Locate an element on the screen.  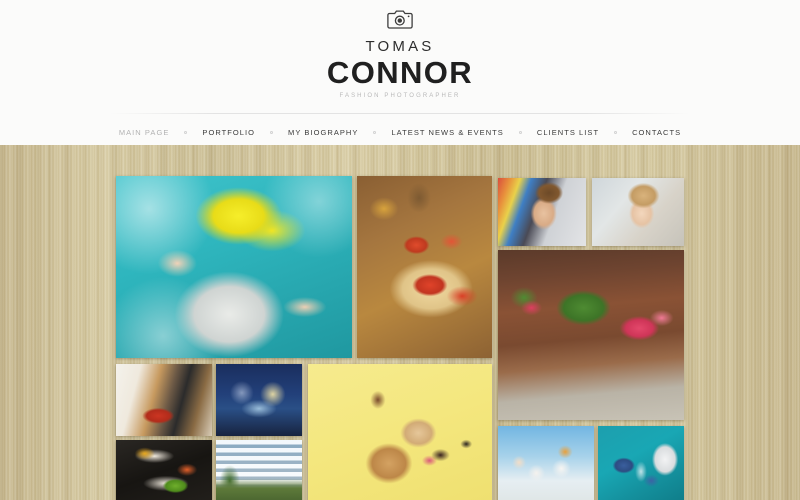
gallery-item-interior is located at coordinates (164, 400).